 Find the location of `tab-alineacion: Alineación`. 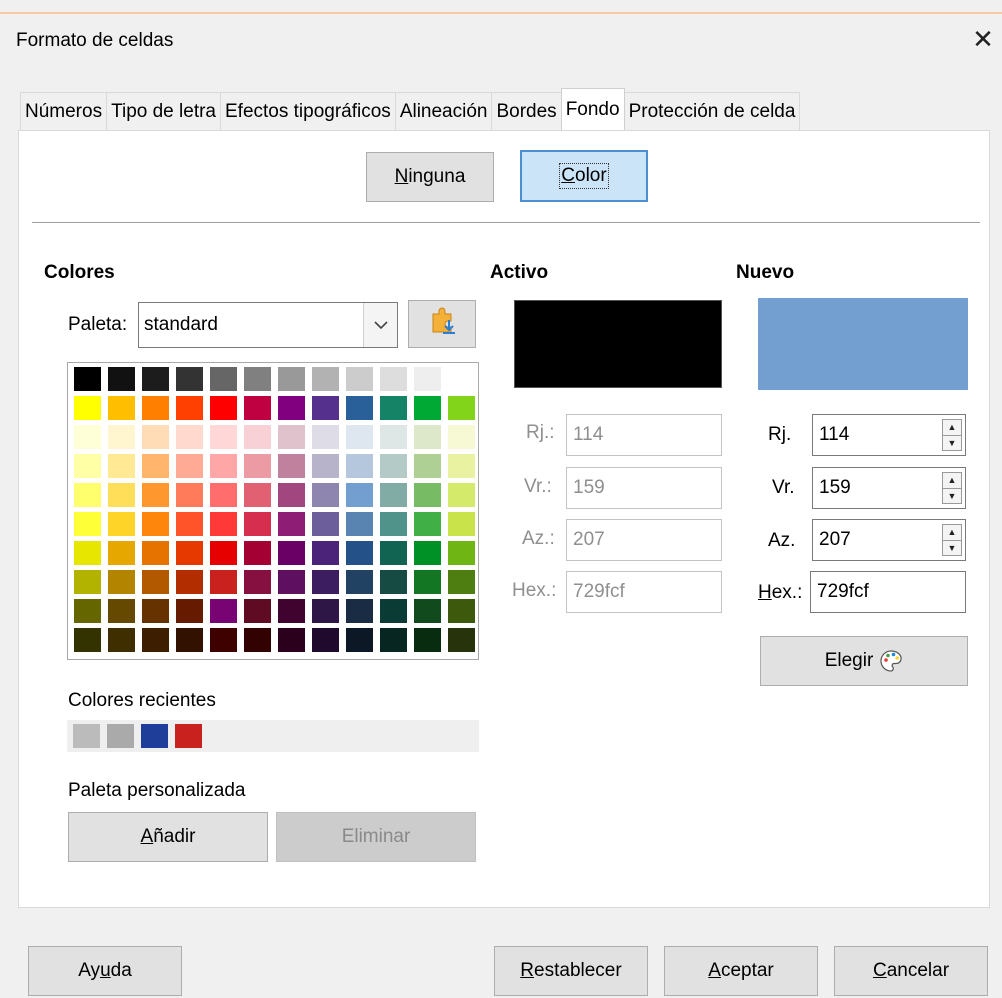

tab-alineacion: Alineación is located at coordinates (443, 111).